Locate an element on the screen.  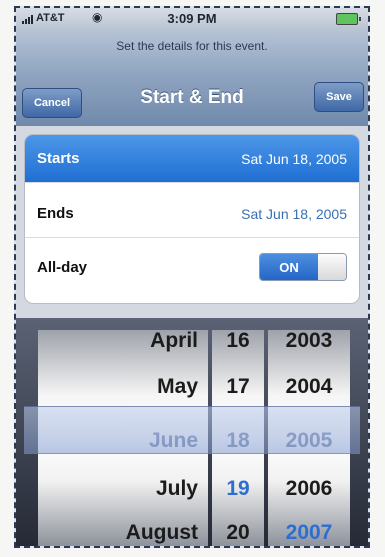
status-time: 3:09 PM is located at coordinates (192, 18).